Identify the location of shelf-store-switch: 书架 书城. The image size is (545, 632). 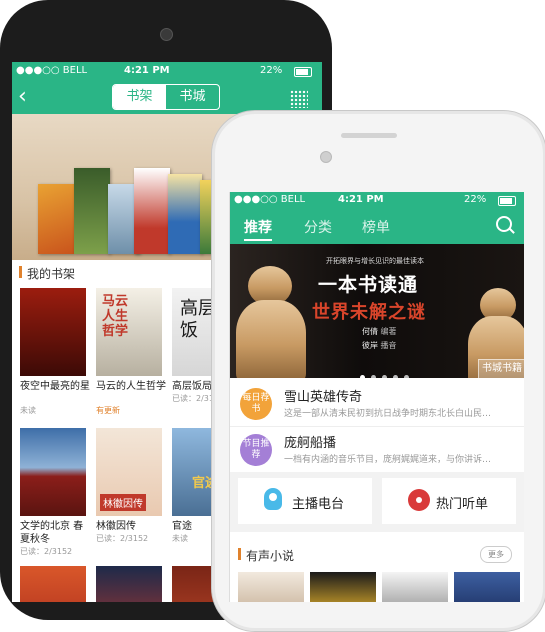
(166, 97).